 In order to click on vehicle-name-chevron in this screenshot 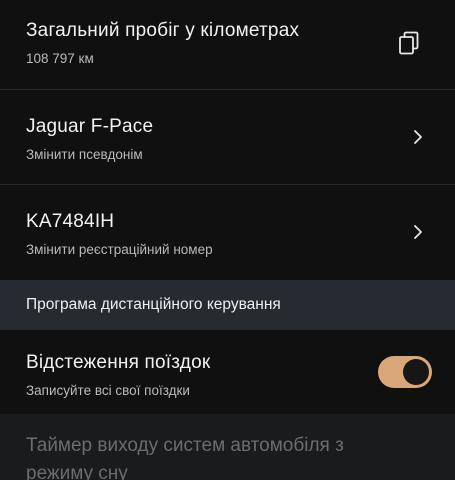, I will do `click(418, 137)`.